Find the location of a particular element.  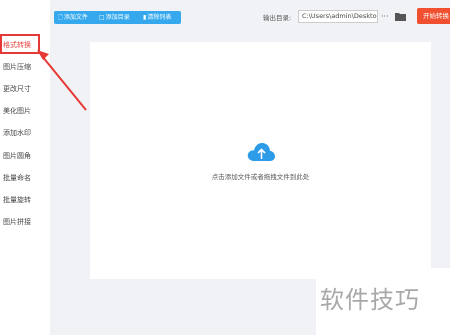

output-dir-label: 输出目录: is located at coordinates (277, 18).